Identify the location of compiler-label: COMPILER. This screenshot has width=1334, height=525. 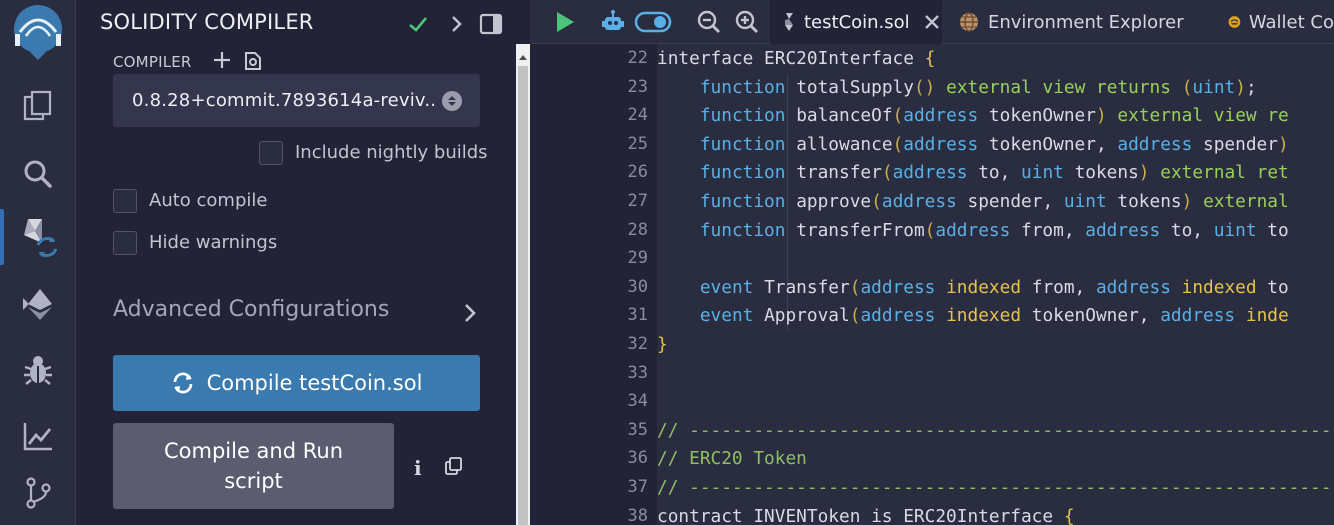
(152, 62).